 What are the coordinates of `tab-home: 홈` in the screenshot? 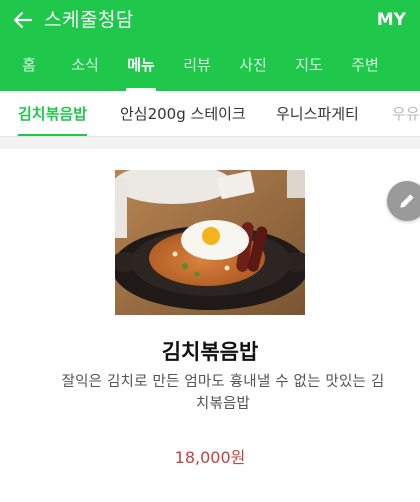 It's located at (29, 65).